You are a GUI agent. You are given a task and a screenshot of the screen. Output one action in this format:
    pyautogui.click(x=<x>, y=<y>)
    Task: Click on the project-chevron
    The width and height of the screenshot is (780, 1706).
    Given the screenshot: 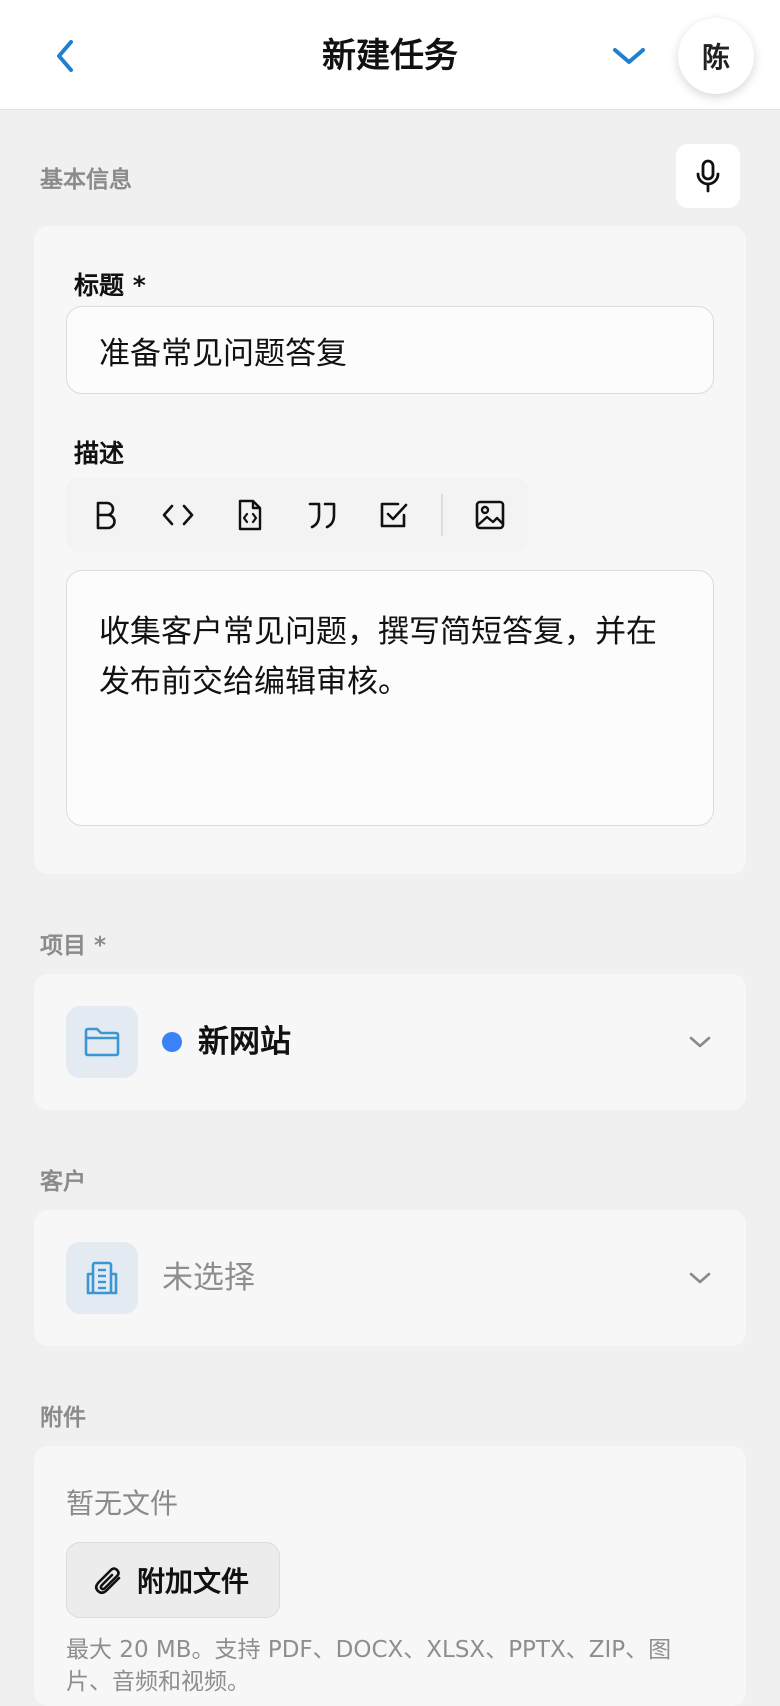 What is the action you would take?
    pyautogui.click(x=700, y=1042)
    